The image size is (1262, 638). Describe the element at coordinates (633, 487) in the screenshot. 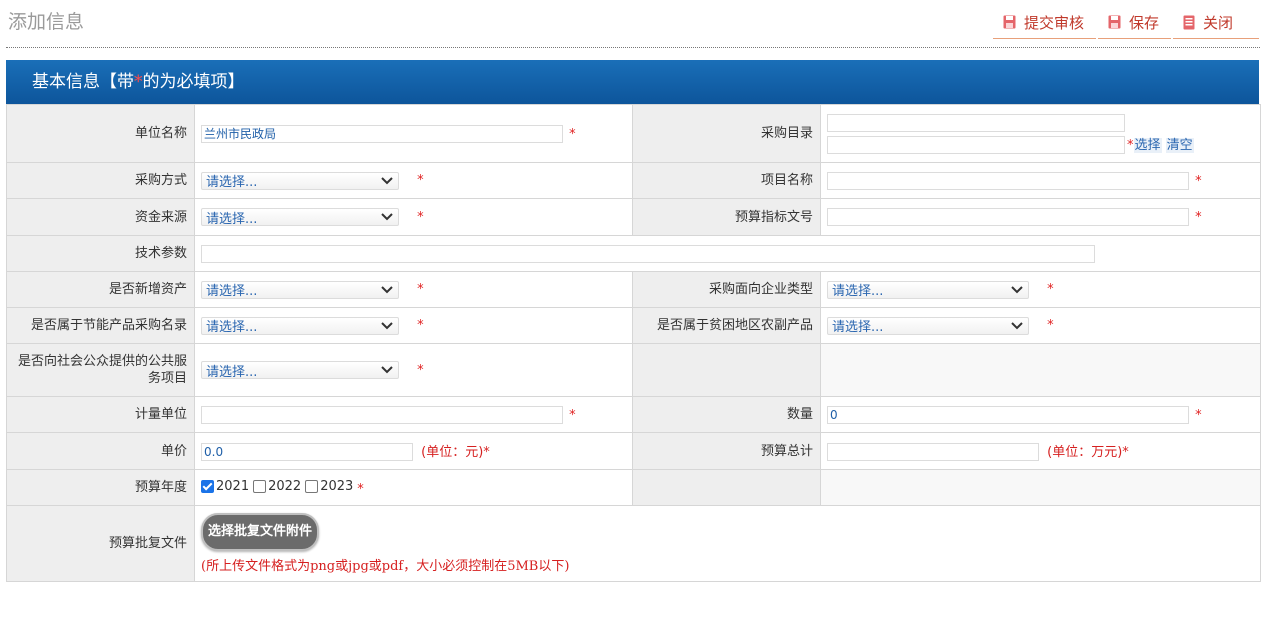

I see `form-row: 预算年度 2021 2022 2023 *` at that location.